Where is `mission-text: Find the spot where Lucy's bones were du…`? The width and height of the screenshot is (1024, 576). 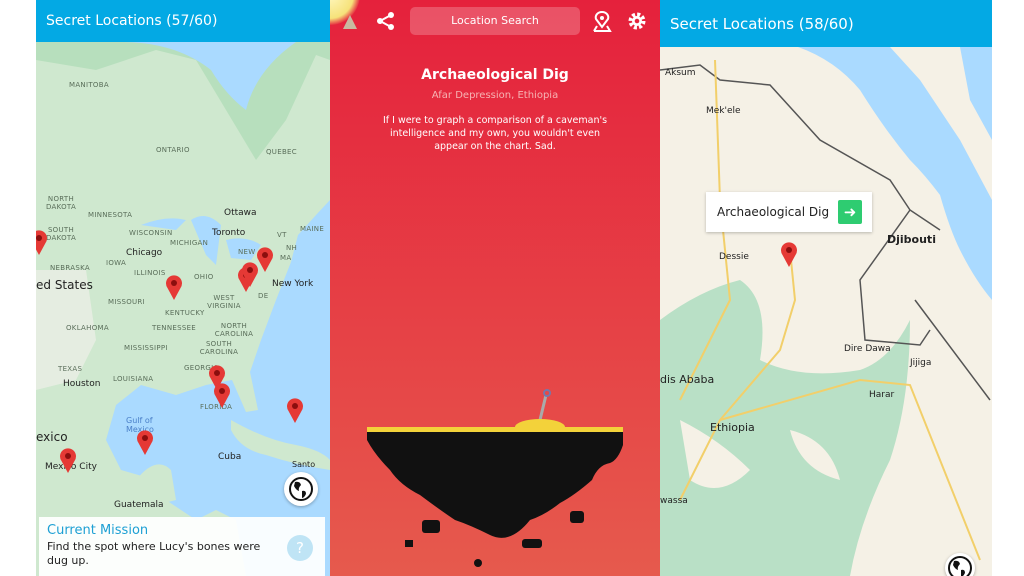
mission-text: Find the spot where Lucy's bones were du… is located at coordinates (154, 553).